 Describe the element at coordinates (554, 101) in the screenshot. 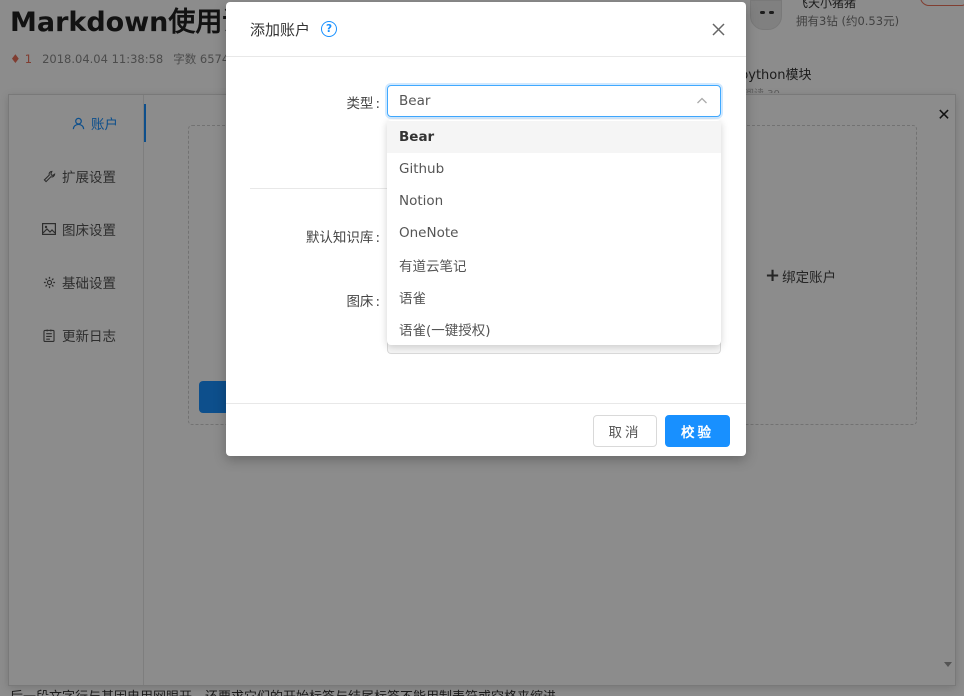

I see `type-select: Bear` at that location.